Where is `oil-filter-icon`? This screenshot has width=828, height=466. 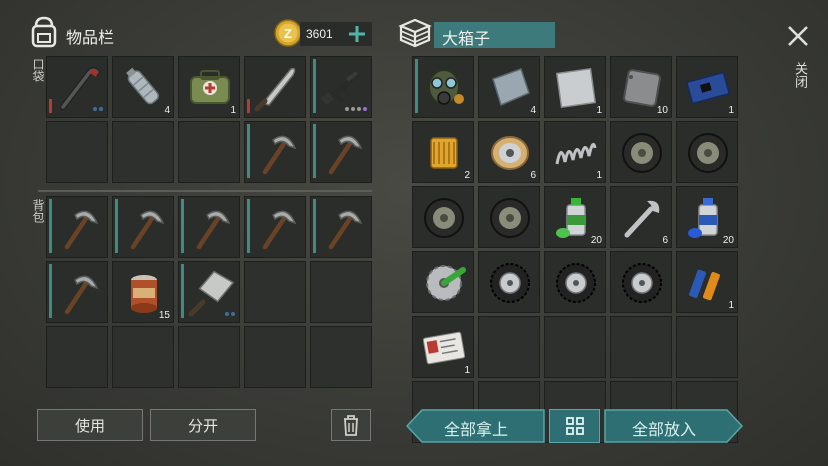
oil-filter-icon is located at coordinates (444, 153).